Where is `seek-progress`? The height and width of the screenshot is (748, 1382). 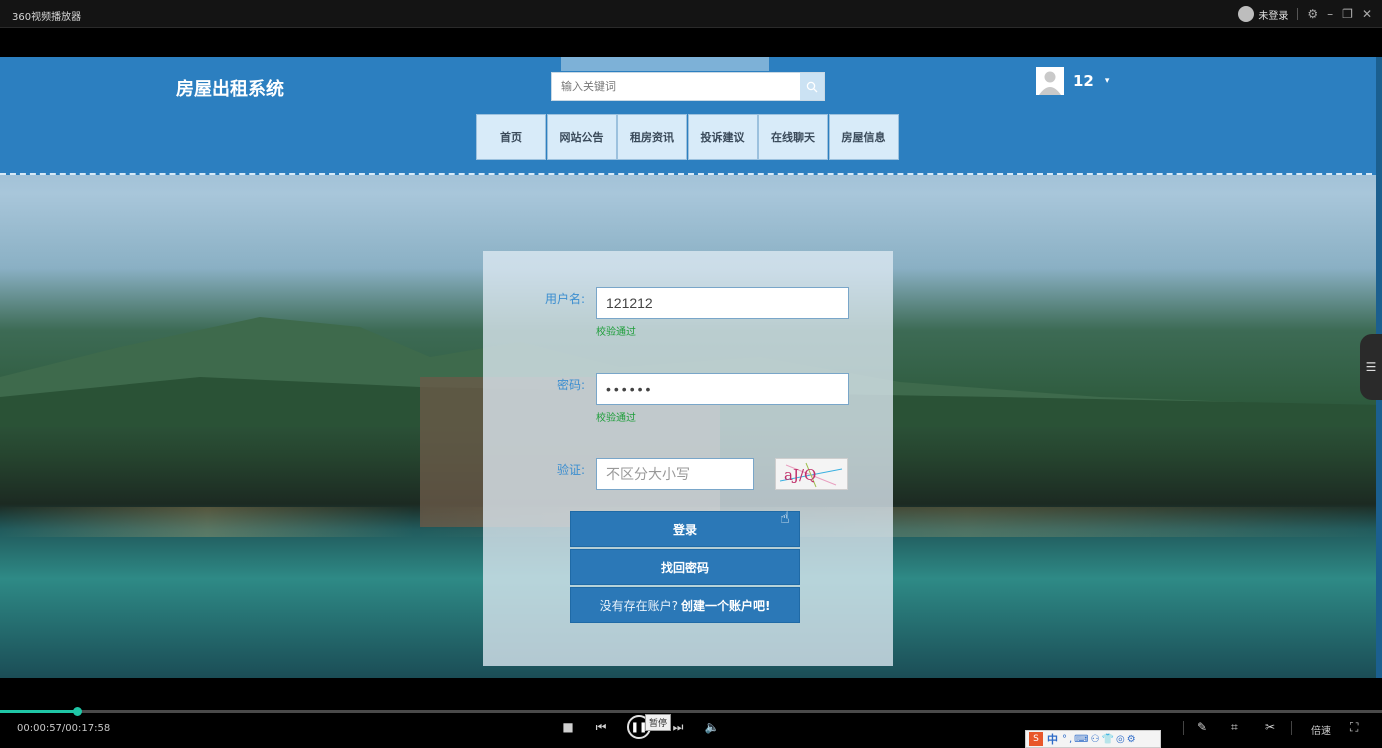 seek-progress is located at coordinates (39, 711).